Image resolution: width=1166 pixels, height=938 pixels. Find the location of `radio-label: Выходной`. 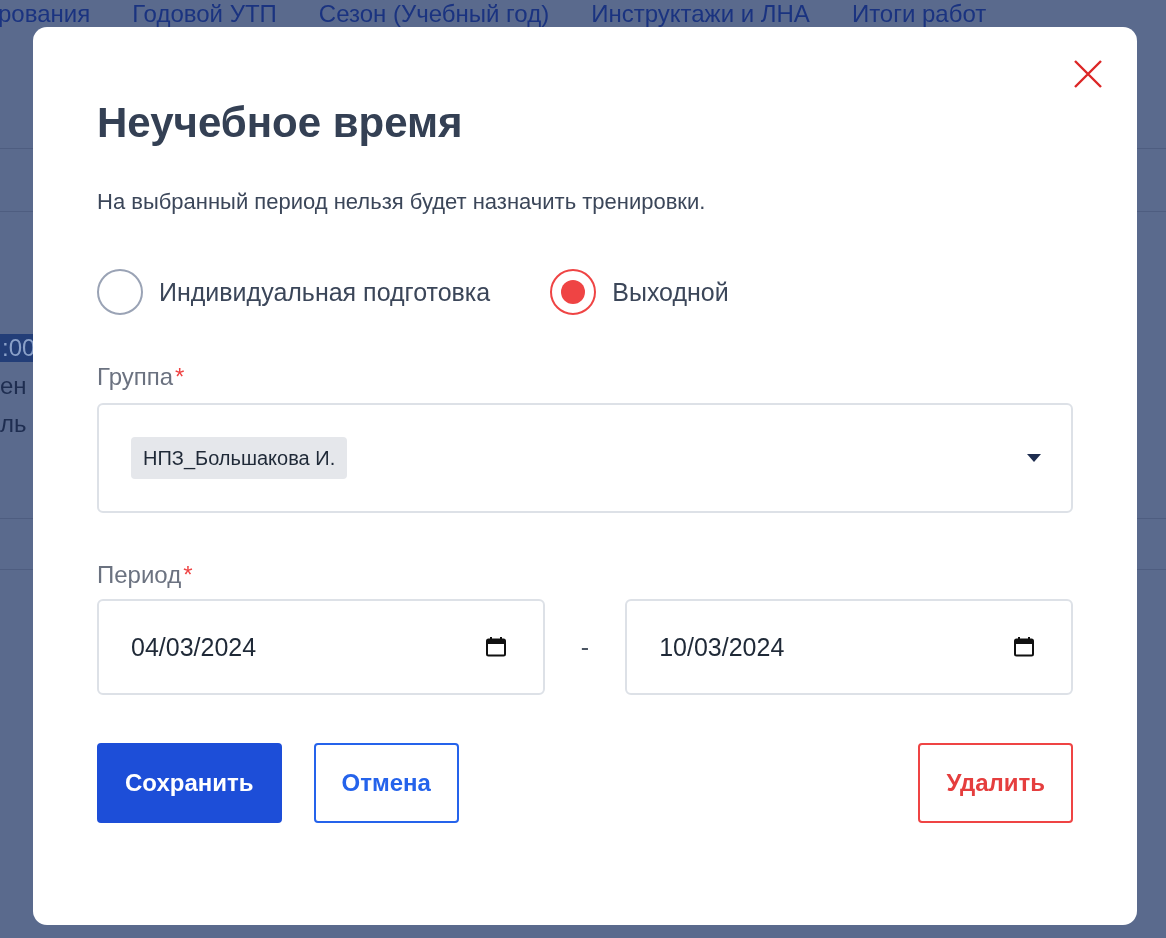

radio-label: Выходной is located at coordinates (670, 292).